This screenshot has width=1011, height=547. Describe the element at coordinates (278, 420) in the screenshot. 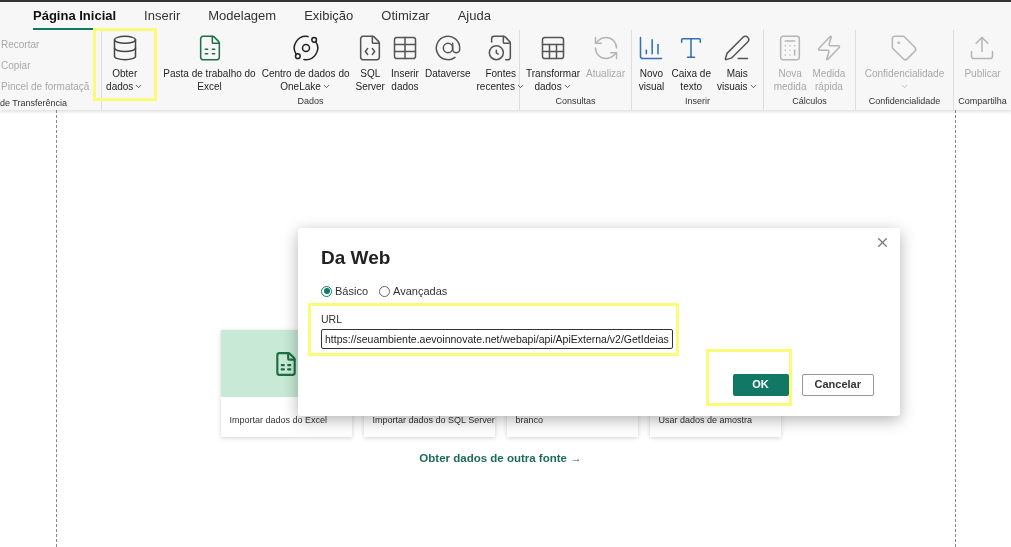

I see `card-label: Importar dados do Excel` at that location.